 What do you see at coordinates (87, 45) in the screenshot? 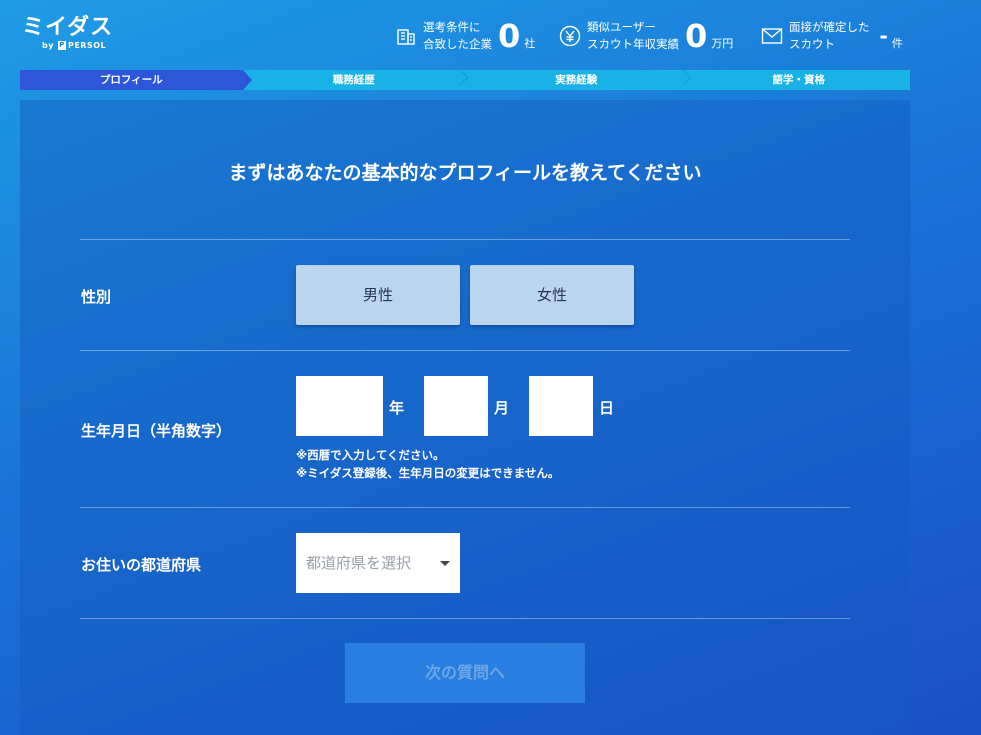
I see `logo-brand: PERSOL` at bounding box center [87, 45].